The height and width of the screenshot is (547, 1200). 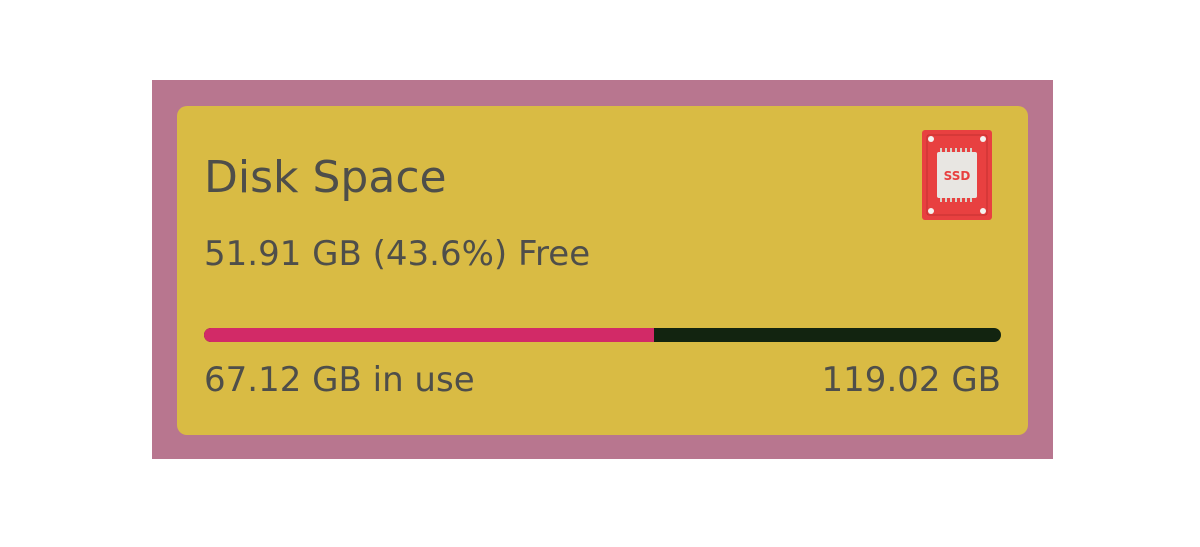 I want to click on card-title: Disk Space, so click(x=325, y=177).